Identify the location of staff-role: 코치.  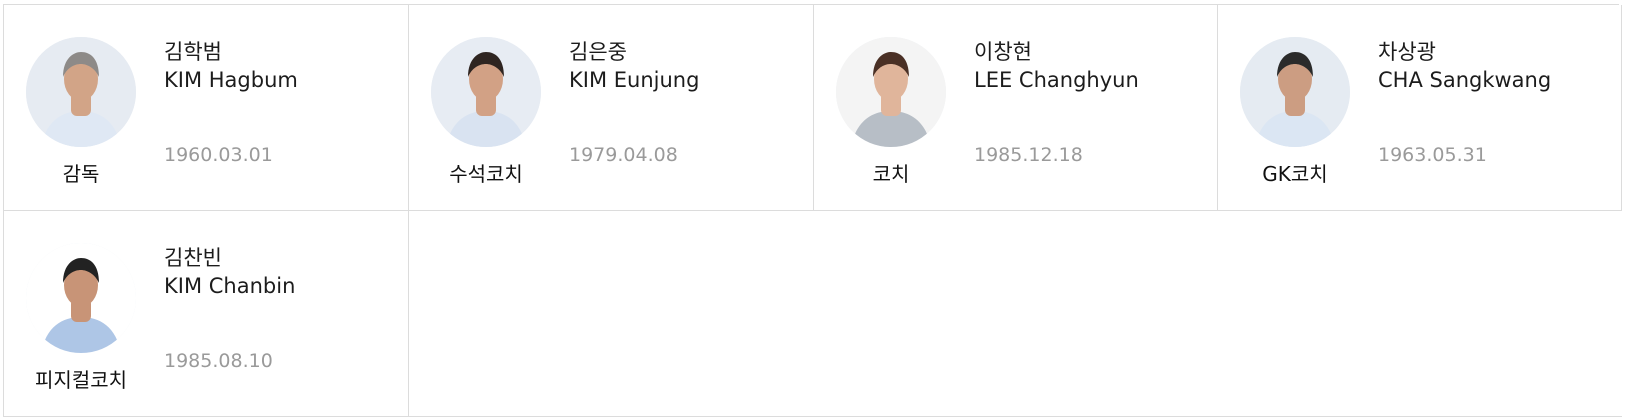
(891, 174).